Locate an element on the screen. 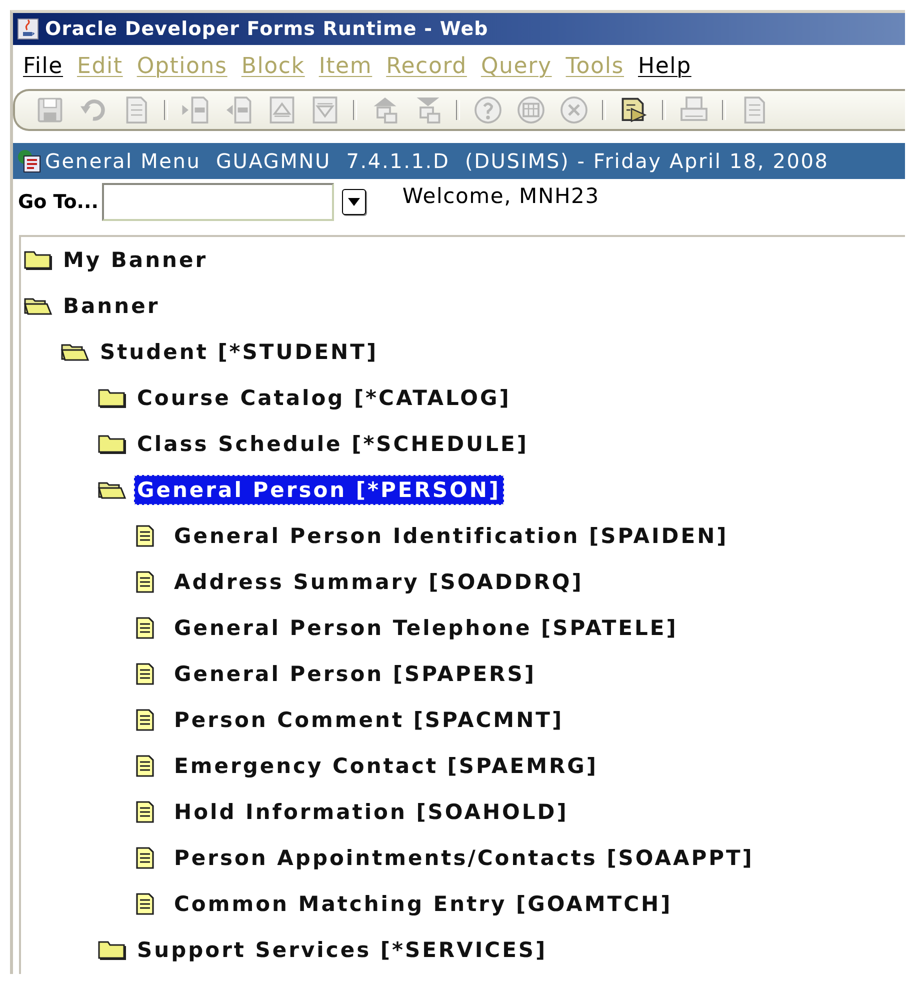 This screenshot has width=915, height=984. form-title: General Menu GUAGMNU 7.4.1.1.D (DUSIMS) - Friday April 18, 2008 is located at coordinates (437, 161).